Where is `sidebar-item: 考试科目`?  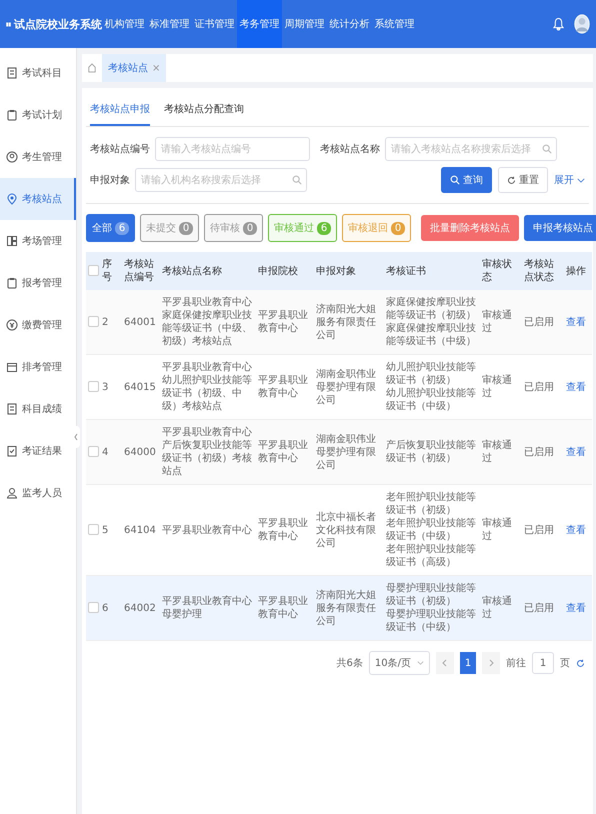 sidebar-item: 考试科目 is located at coordinates (38, 73).